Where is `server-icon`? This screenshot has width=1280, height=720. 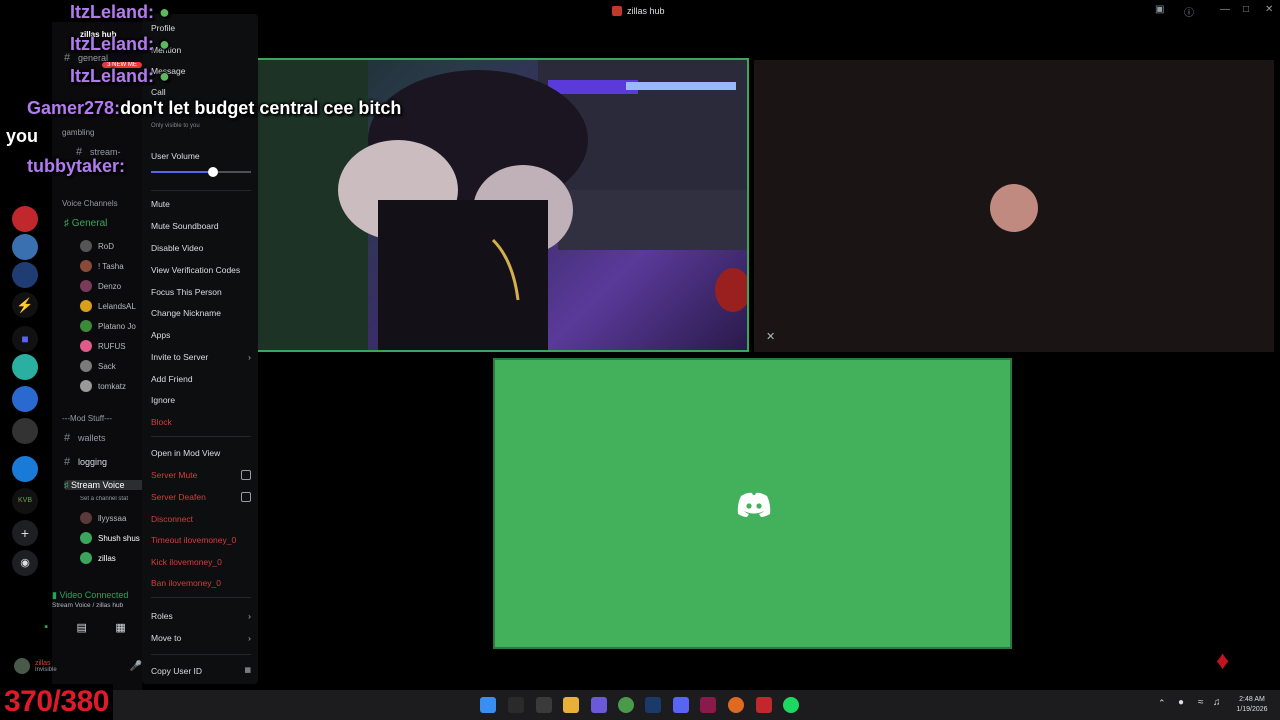 server-icon is located at coordinates (617, 11).